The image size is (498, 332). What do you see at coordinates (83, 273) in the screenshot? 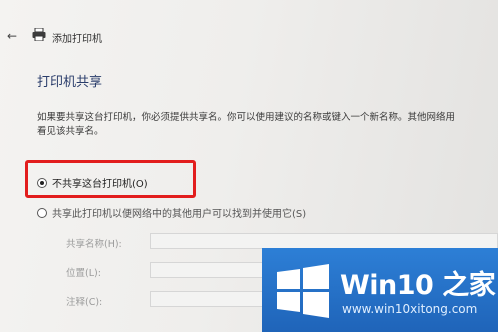
I see `location-label: 位置(L):` at bounding box center [83, 273].